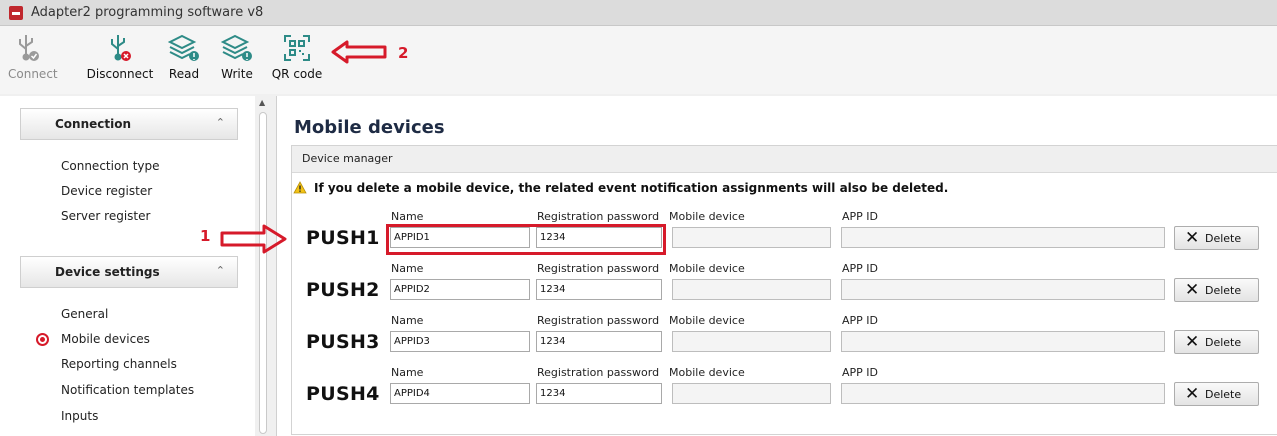  I want to click on group-header-device-settings: Device settings ⌃, so click(129, 272).